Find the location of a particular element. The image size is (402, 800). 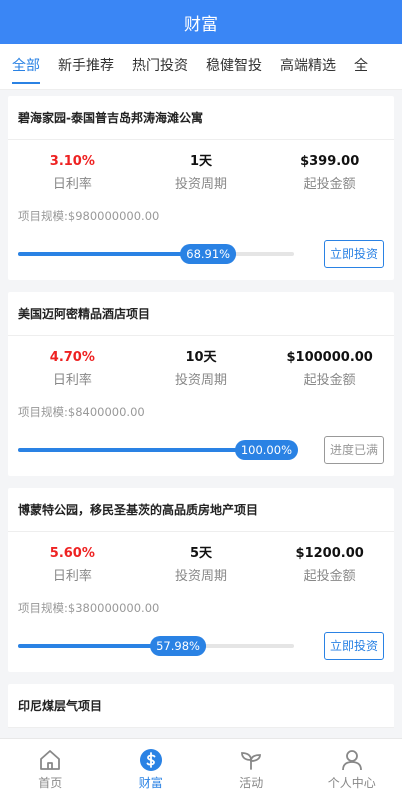

tabbar-activity: 活动 is located at coordinates (251, 769).